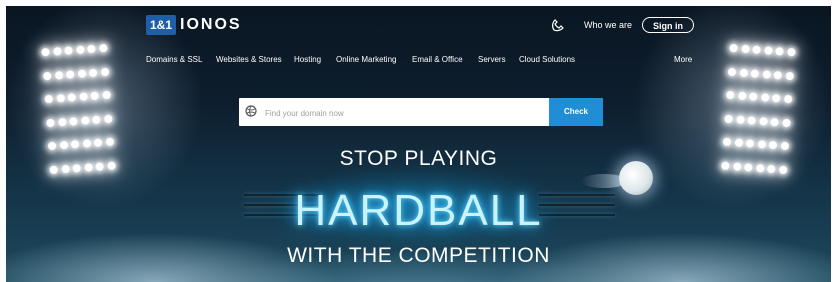  I want to click on nav-item-cloud-solutions: Cloud Solutions, so click(547, 59).